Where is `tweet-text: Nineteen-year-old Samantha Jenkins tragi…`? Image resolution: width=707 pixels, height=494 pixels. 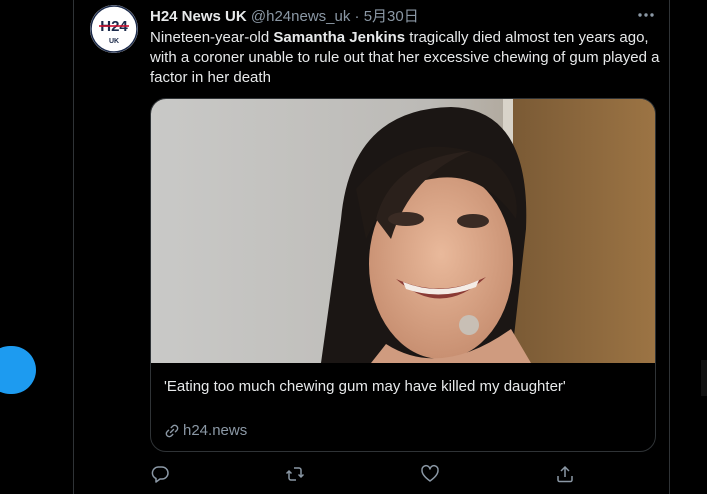 tweet-text: Nineteen-year-old Samantha Jenkins tragi… is located at coordinates (405, 58).